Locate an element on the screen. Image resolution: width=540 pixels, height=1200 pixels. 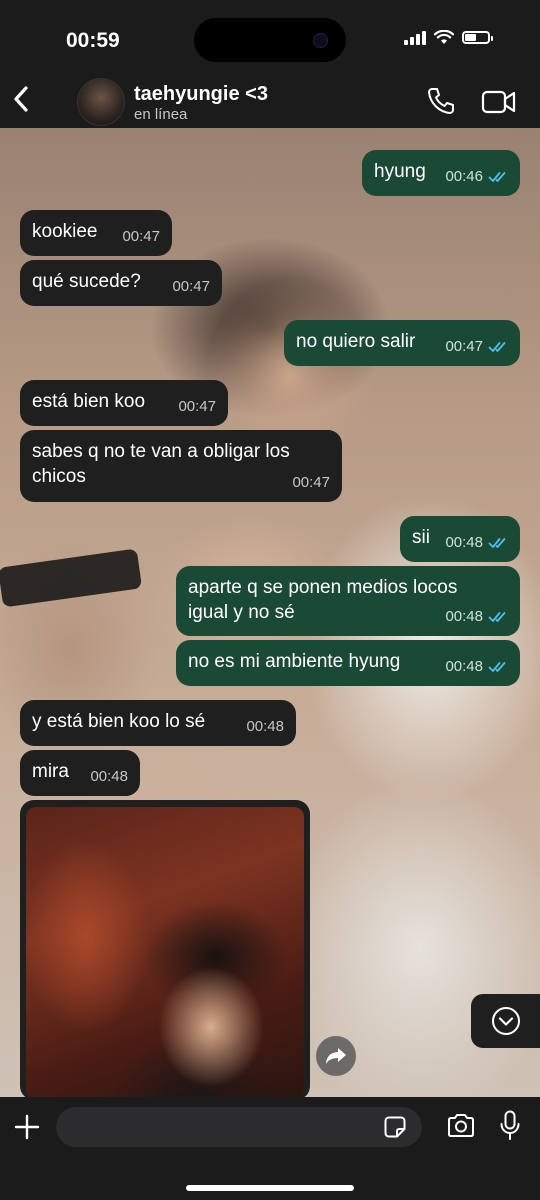
message-bubble-incoming: y está bien koo lo sé 00:48 is located at coordinates (158, 723).